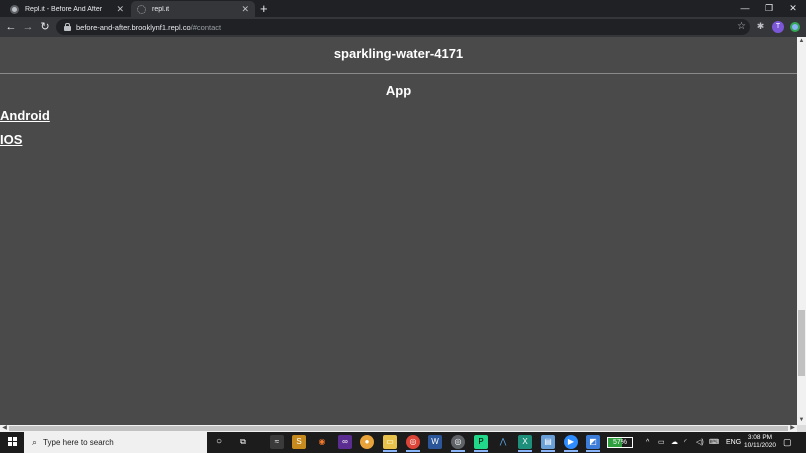  What do you see at coordinates (193, 9) in the screenshot?
I see `tab-replit: repl.it ✕` at bounding box center [193, 9].